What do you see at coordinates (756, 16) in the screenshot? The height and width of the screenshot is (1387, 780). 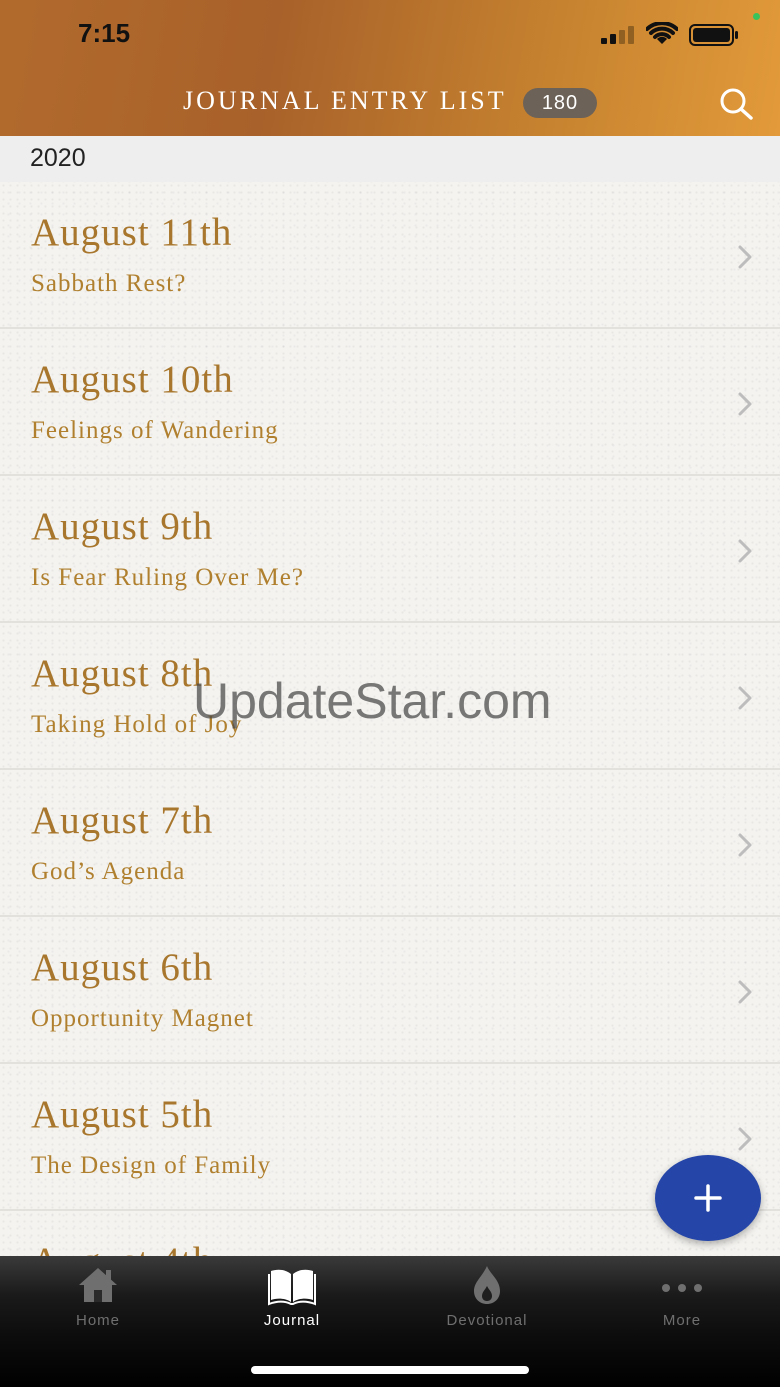 I see `privacy-indicator-dot` at bounding box center [756, 16].